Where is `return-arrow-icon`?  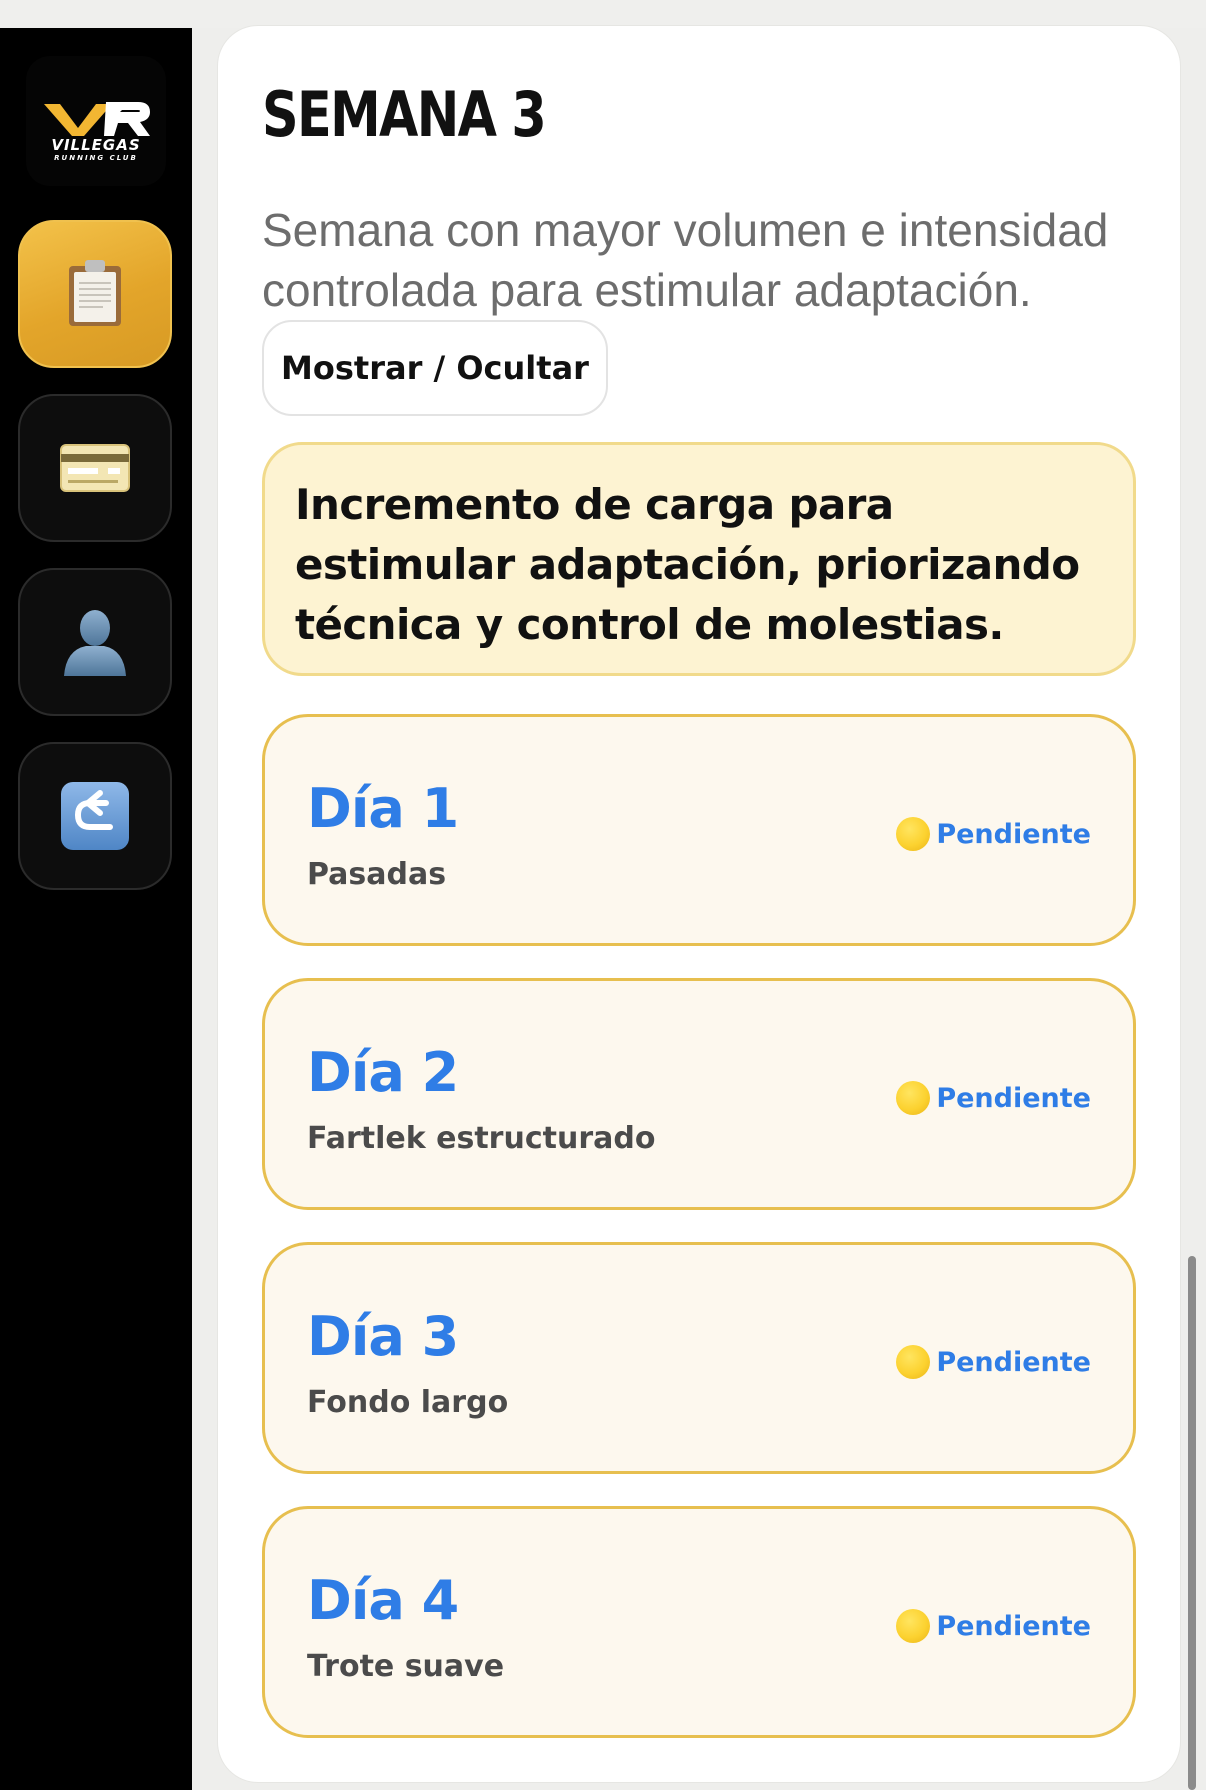
return-arrow-icon is located at coordinates (95, 816).